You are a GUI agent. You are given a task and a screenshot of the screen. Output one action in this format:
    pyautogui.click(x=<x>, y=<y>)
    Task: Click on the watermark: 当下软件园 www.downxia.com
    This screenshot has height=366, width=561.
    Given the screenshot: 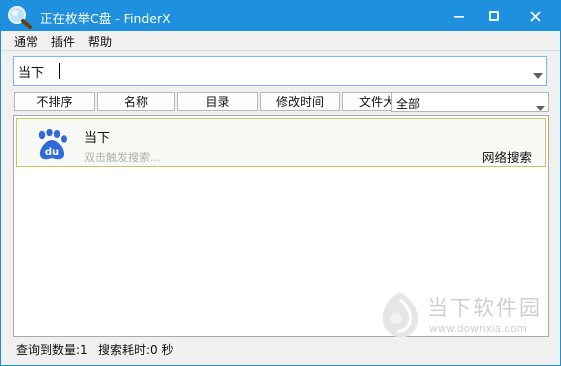 What is the action you would take?
    pyautogui.click(x=464, y=315)
    